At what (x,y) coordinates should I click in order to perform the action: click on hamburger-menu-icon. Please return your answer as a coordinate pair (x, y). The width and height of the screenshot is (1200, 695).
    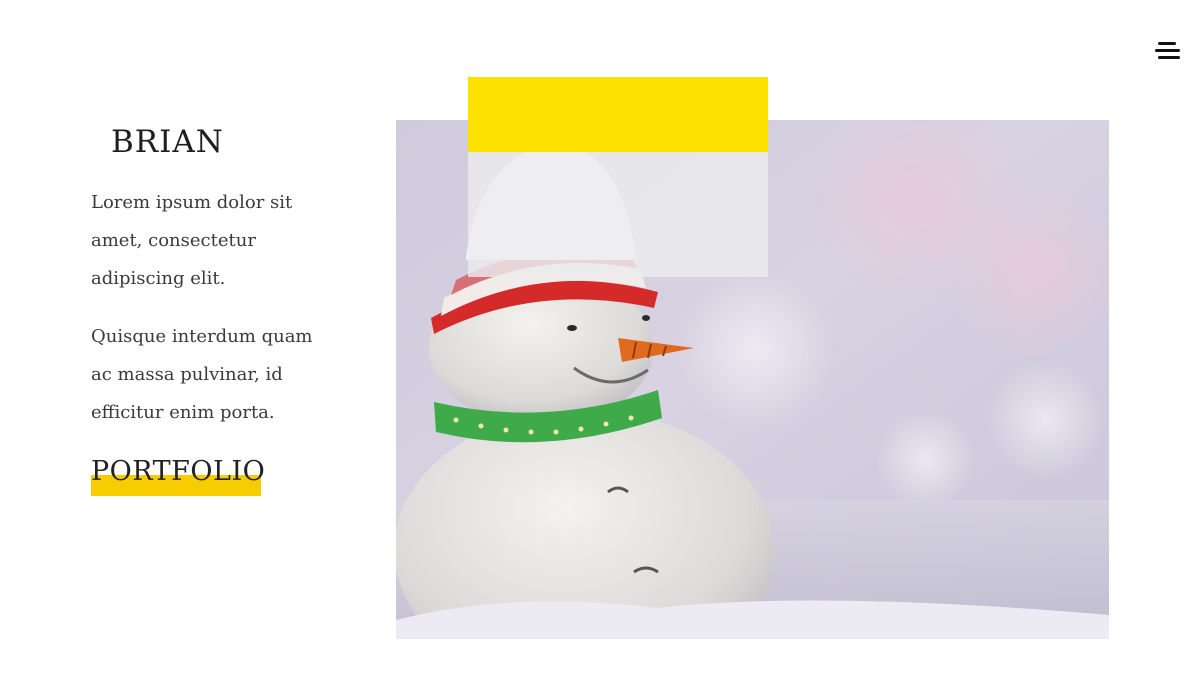
    Looking at the image, I should click on (1167, 51).